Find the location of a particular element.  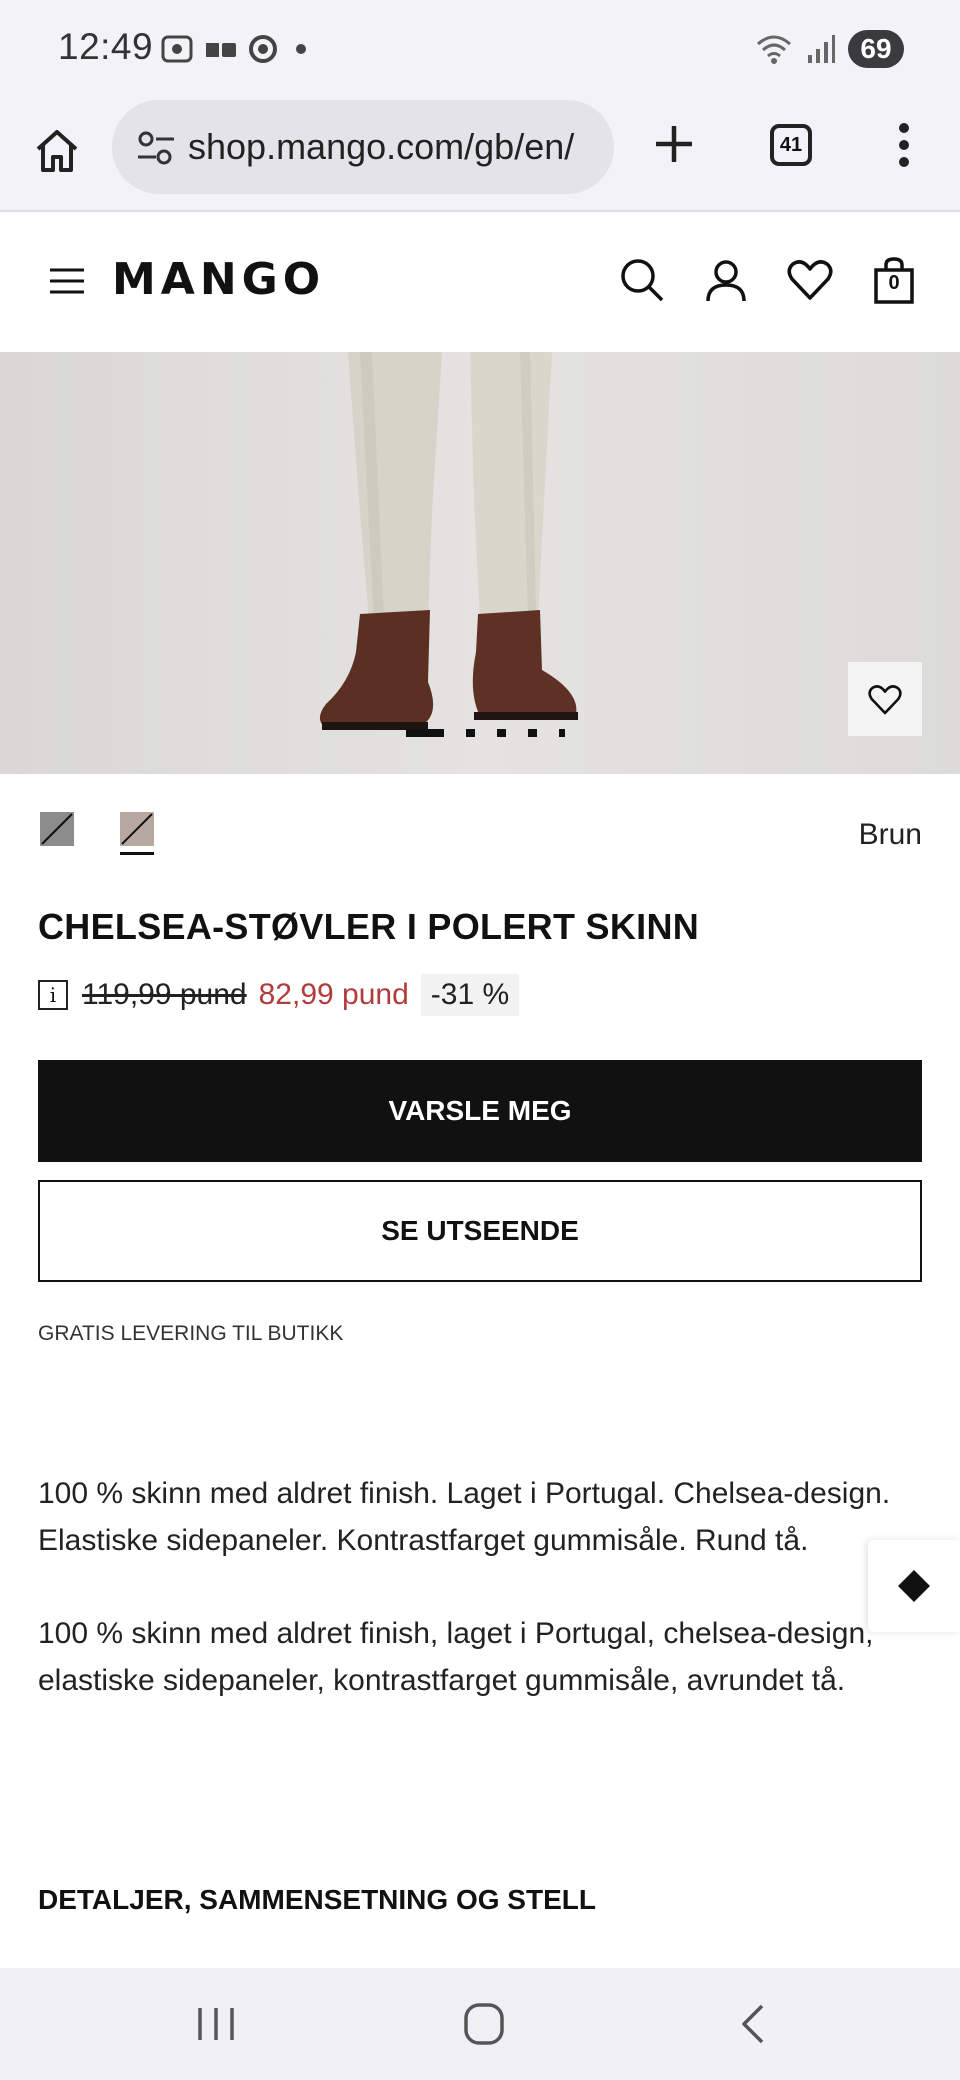

status-bar: 12:49 69 is located at coordinates (480, 48).